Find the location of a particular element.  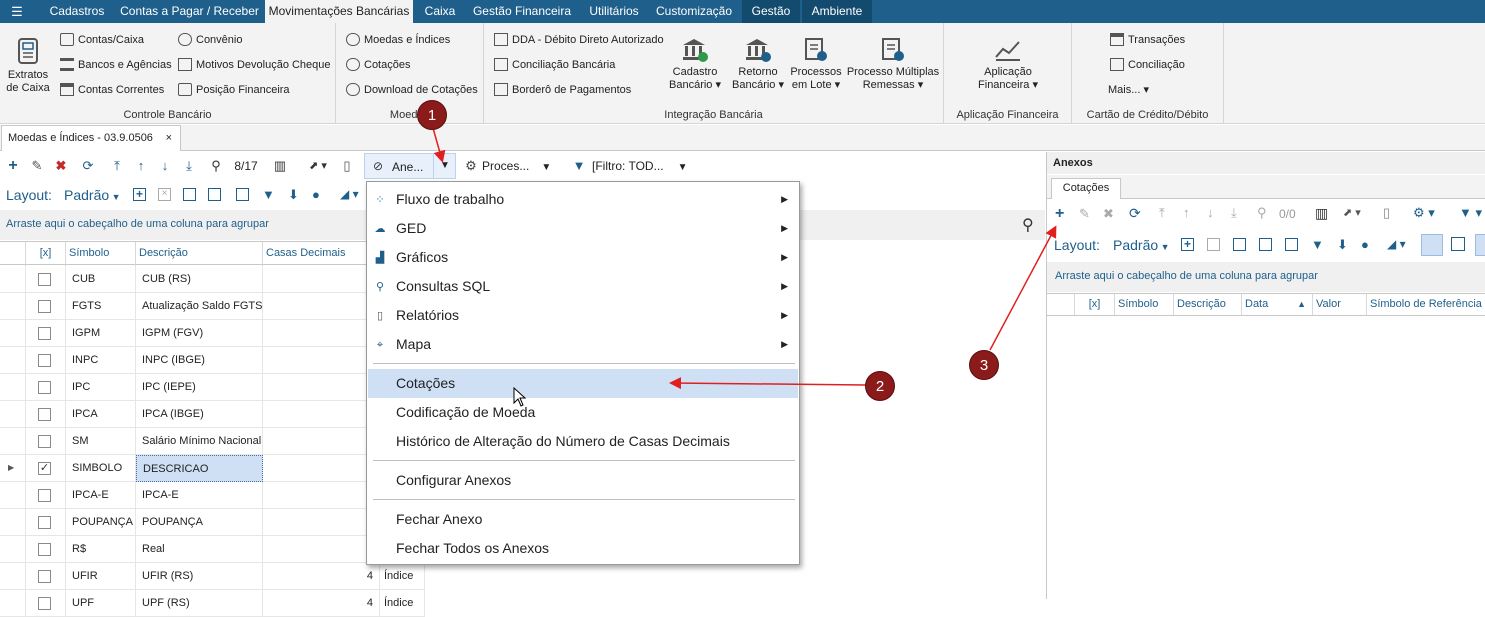

callout-3: 3 is located at coordinates (984, 365).